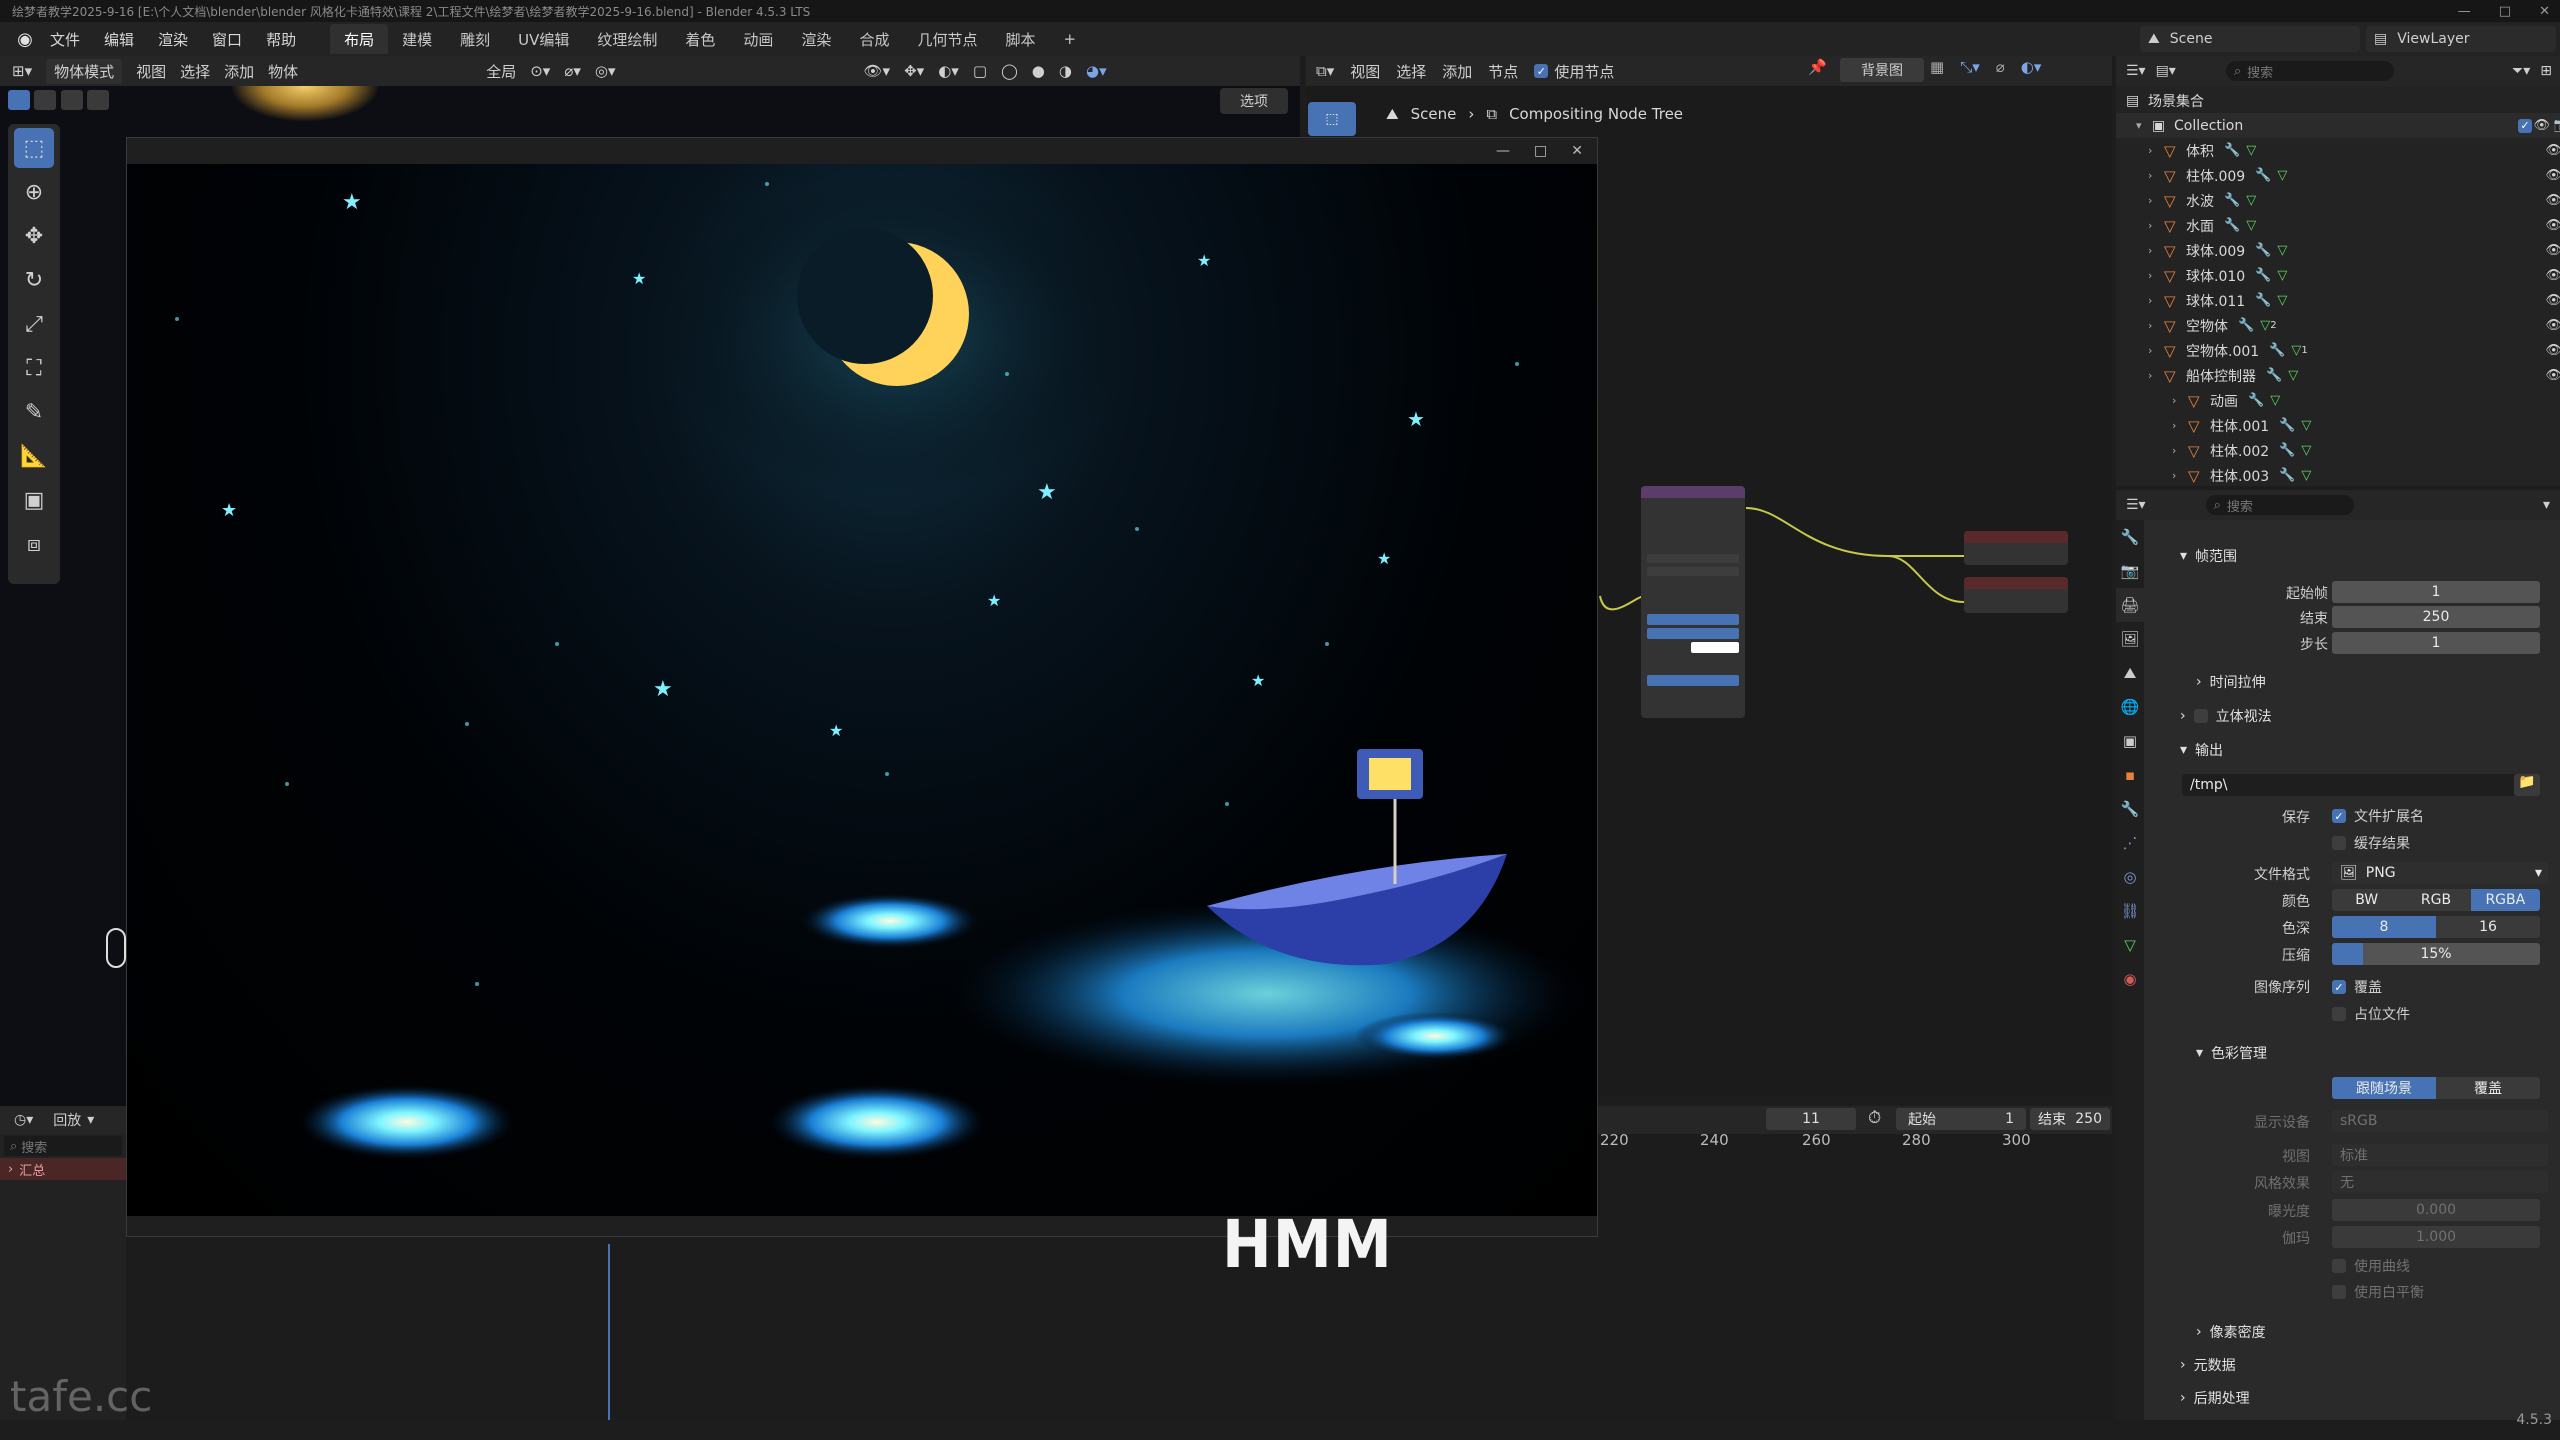 This screenshot has width=2560, height=1440. Describe the element at coordinates (2338, 225) in the screenshot. I see `outliner-item: ›▽水面🔧▽👁📷` at that location.